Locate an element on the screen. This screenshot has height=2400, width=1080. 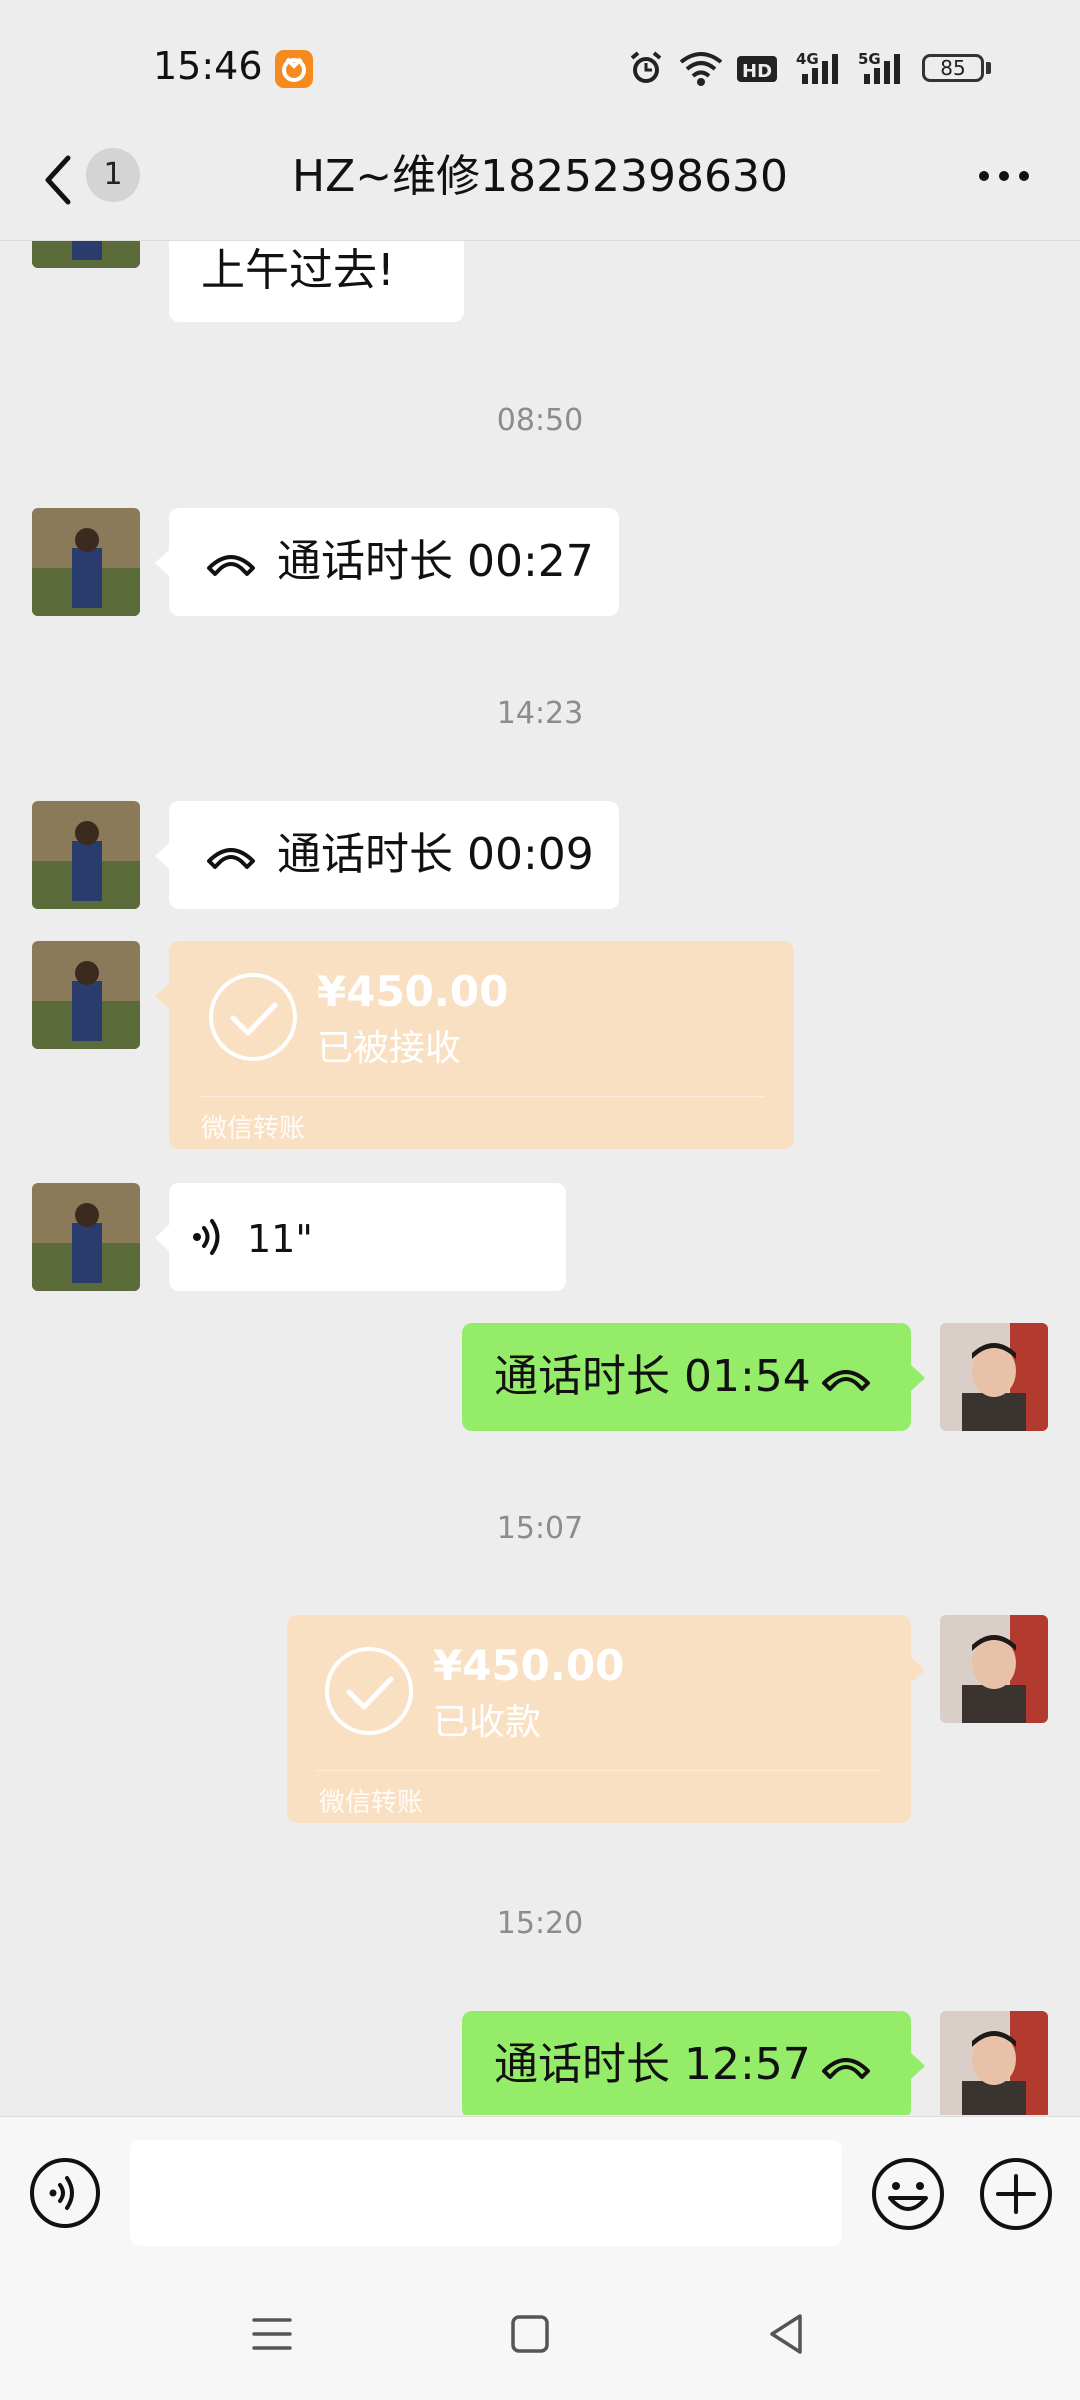
timestamp: 15:07 is located at coordinates (540, 1528).